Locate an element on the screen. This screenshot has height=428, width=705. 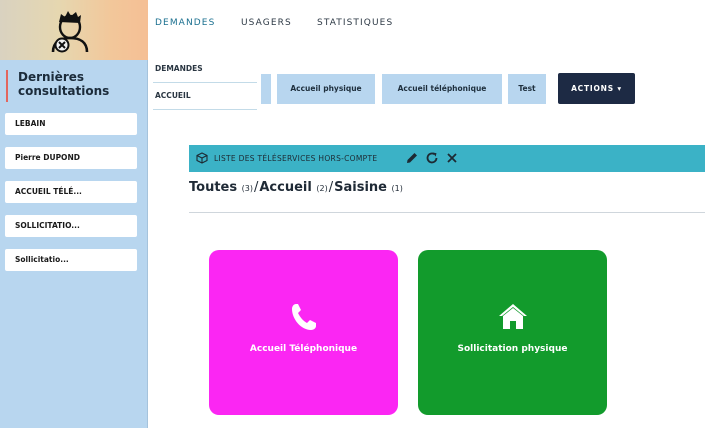
avatar is located at coordinates (74, 30).